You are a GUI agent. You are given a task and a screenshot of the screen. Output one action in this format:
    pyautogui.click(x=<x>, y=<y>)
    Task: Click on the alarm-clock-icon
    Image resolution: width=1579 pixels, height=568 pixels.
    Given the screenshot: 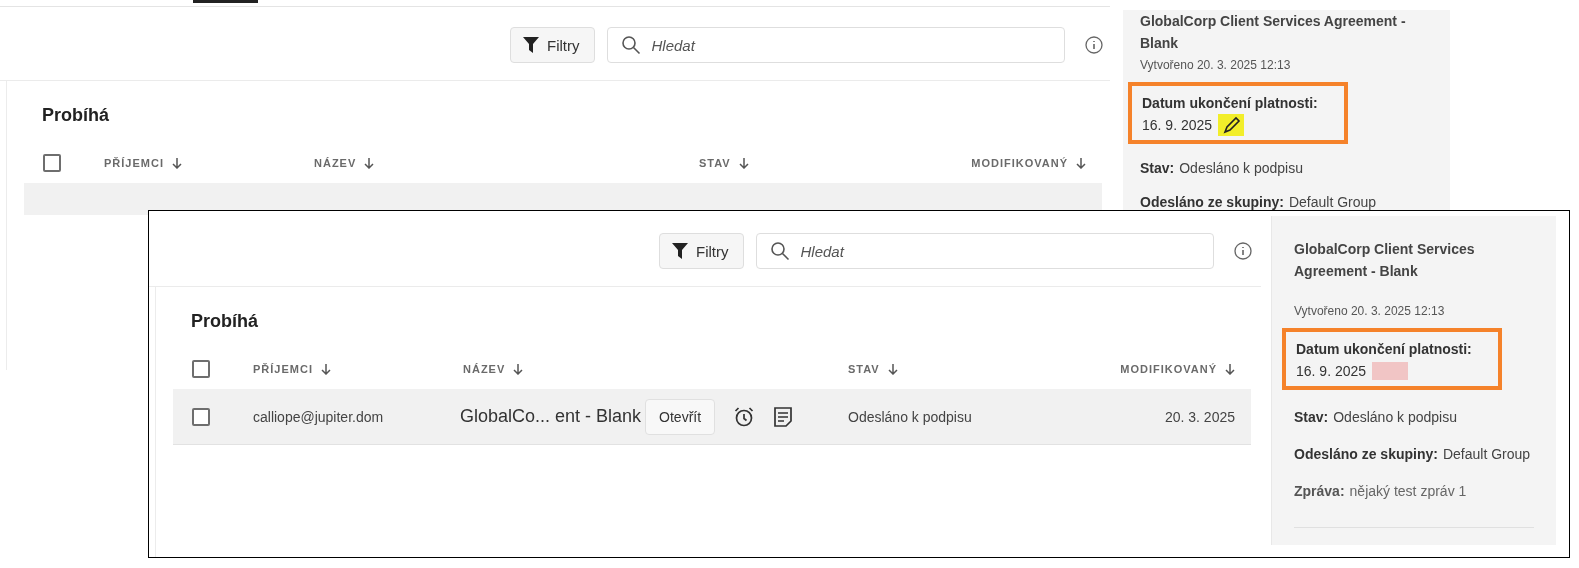 What is the action you would take?
    pyautogui.click(x=744, y=416)
    